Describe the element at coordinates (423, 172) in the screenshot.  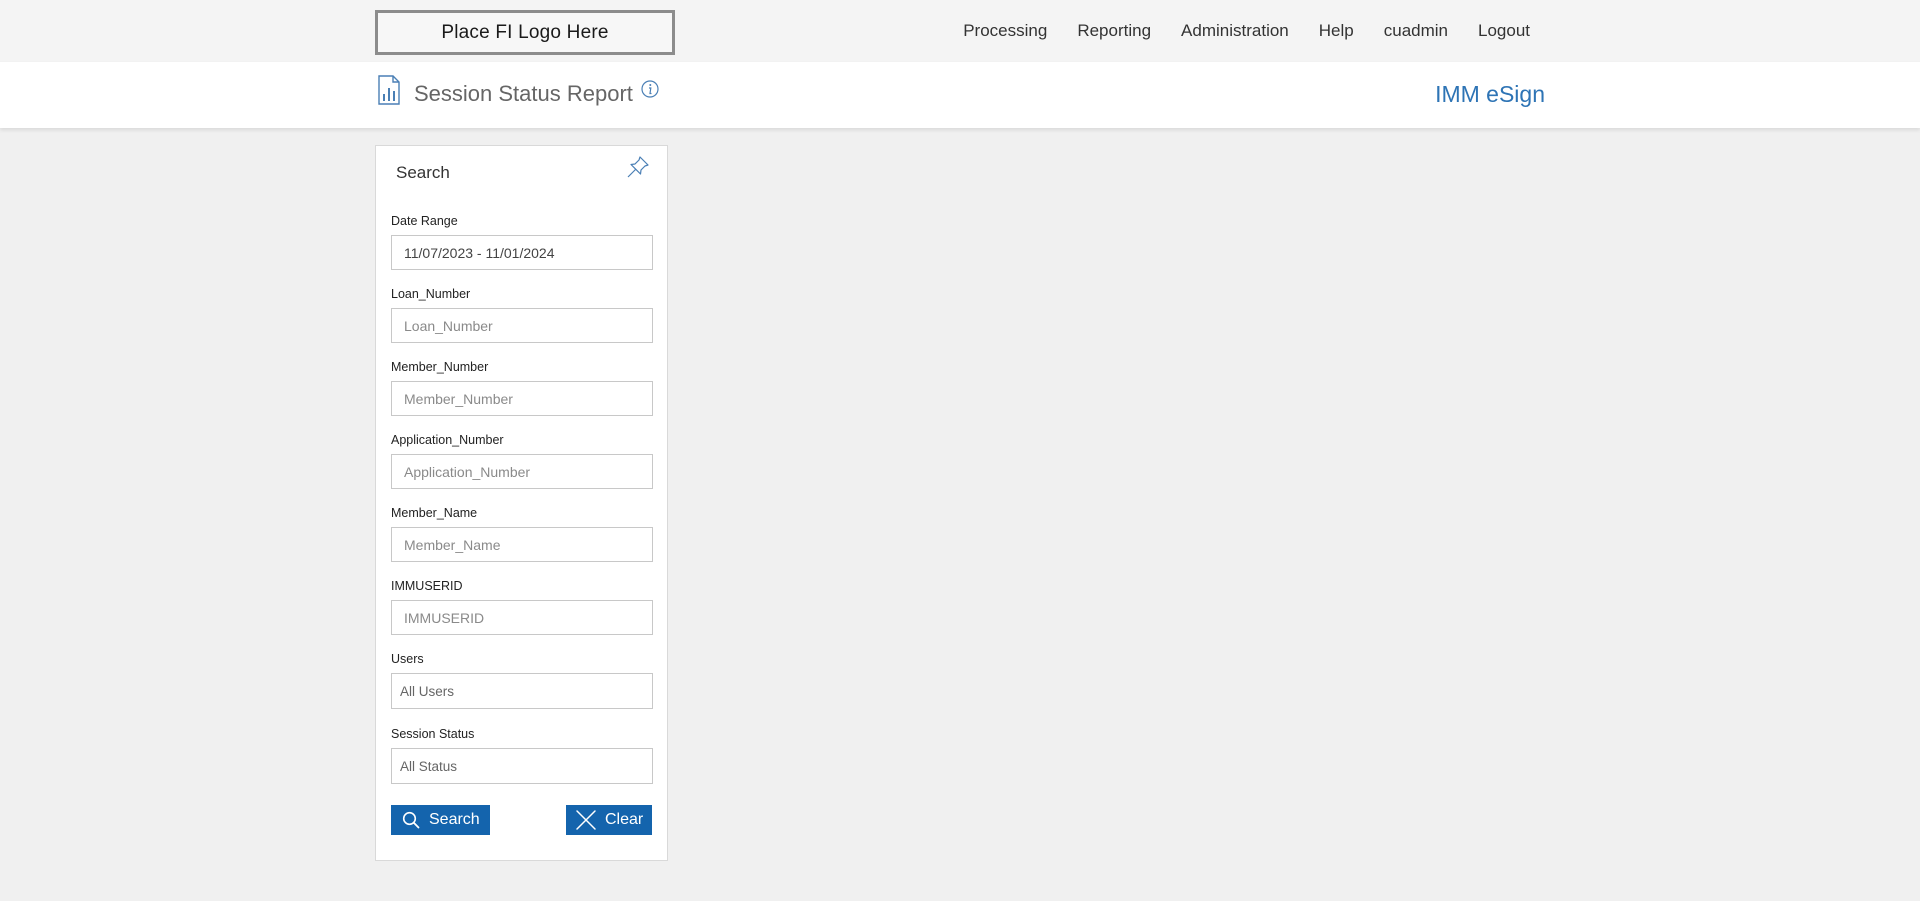
I see `search-panel-title: Search` at that location.